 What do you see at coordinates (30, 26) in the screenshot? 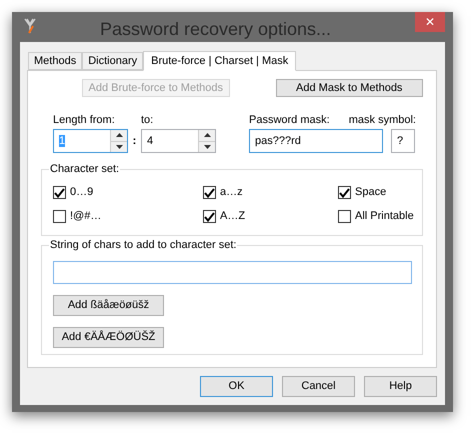
I see `app-logo-icon` at bounding box center [30, 26].